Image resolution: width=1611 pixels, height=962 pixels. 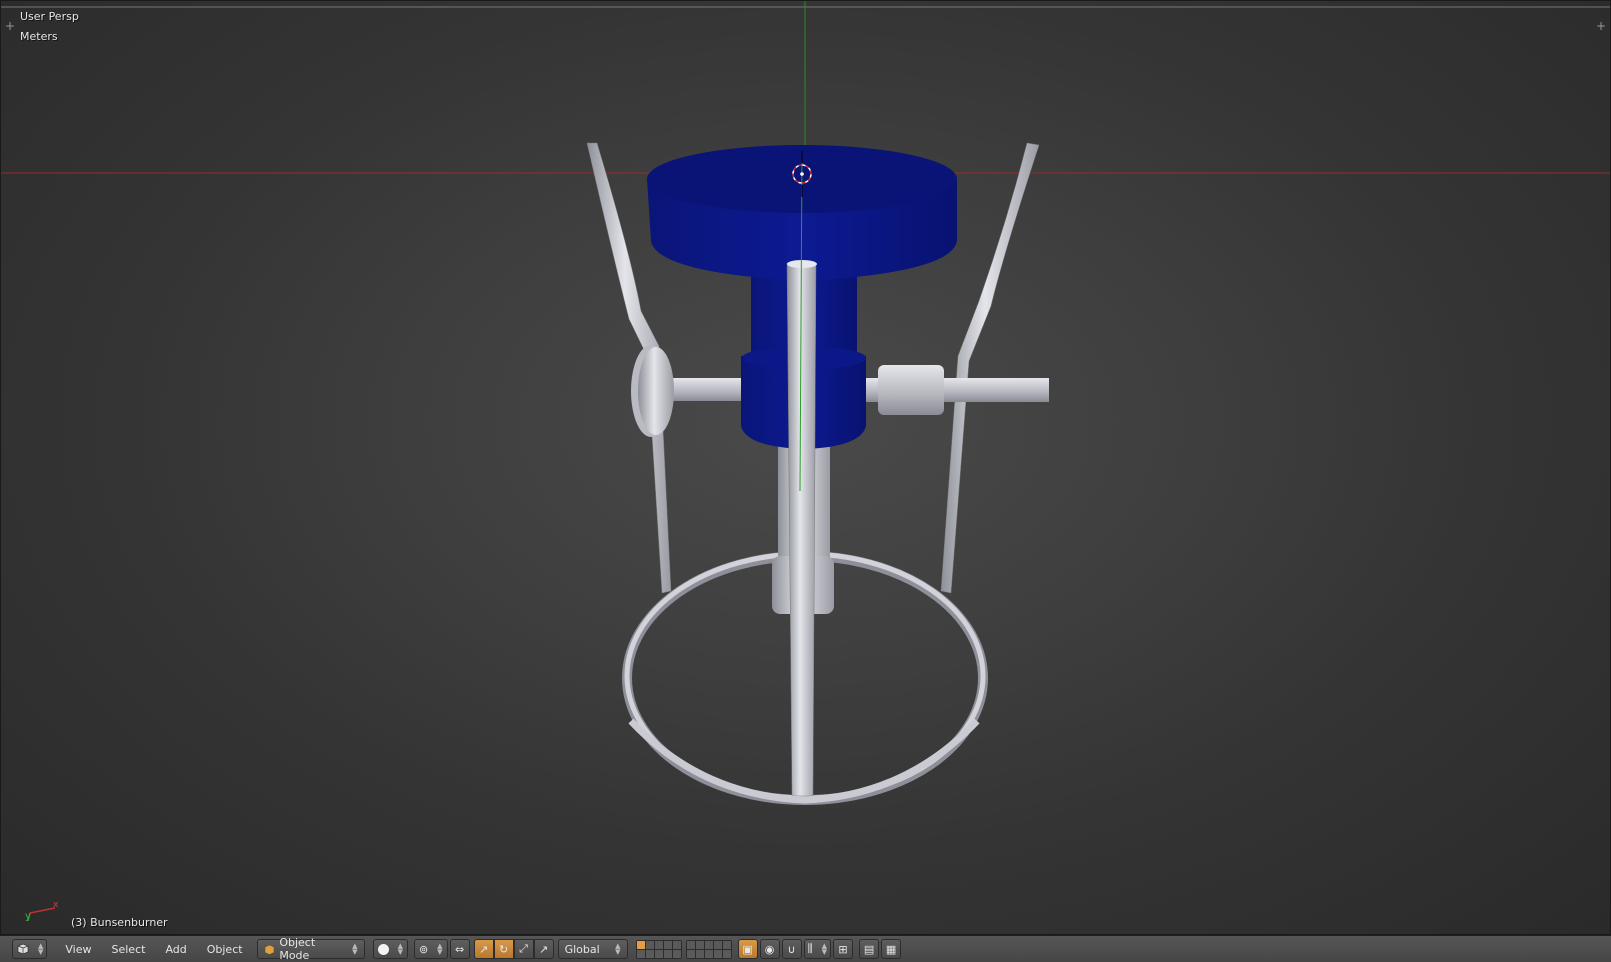 I want to click on gizmo-y-label: y, so click(x=28, y=916).